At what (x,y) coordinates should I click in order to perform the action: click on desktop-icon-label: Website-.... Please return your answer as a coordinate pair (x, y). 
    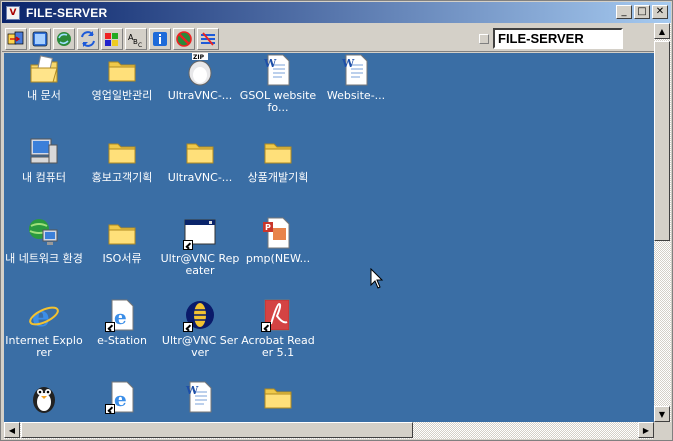
    Looking at the image, I should click on (356, 95).